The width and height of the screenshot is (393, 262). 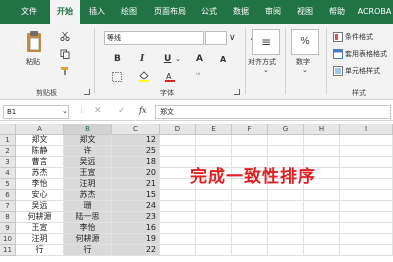 I want to click on cell-i2, so click(x=366, y=151).